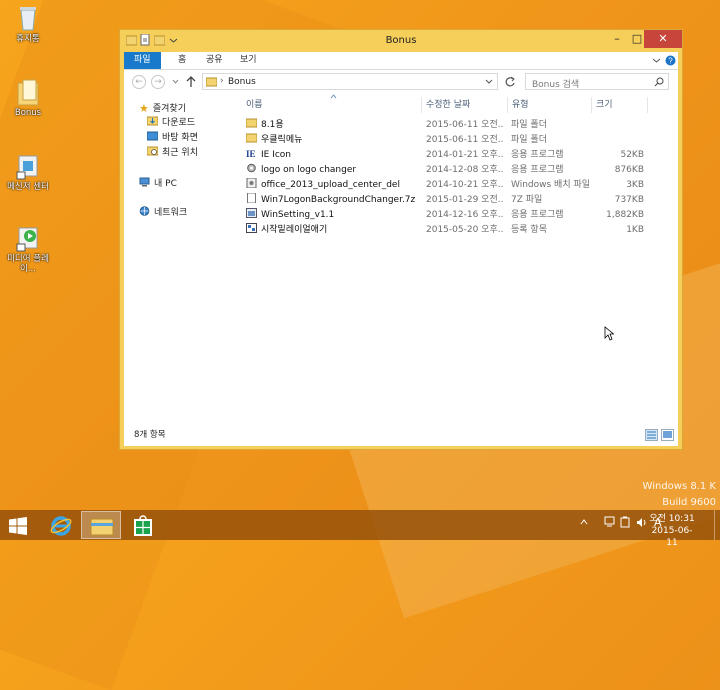  Describe the element at coordinates (663, 39) in the screenshot. I see `close-button: ✕` at that location.